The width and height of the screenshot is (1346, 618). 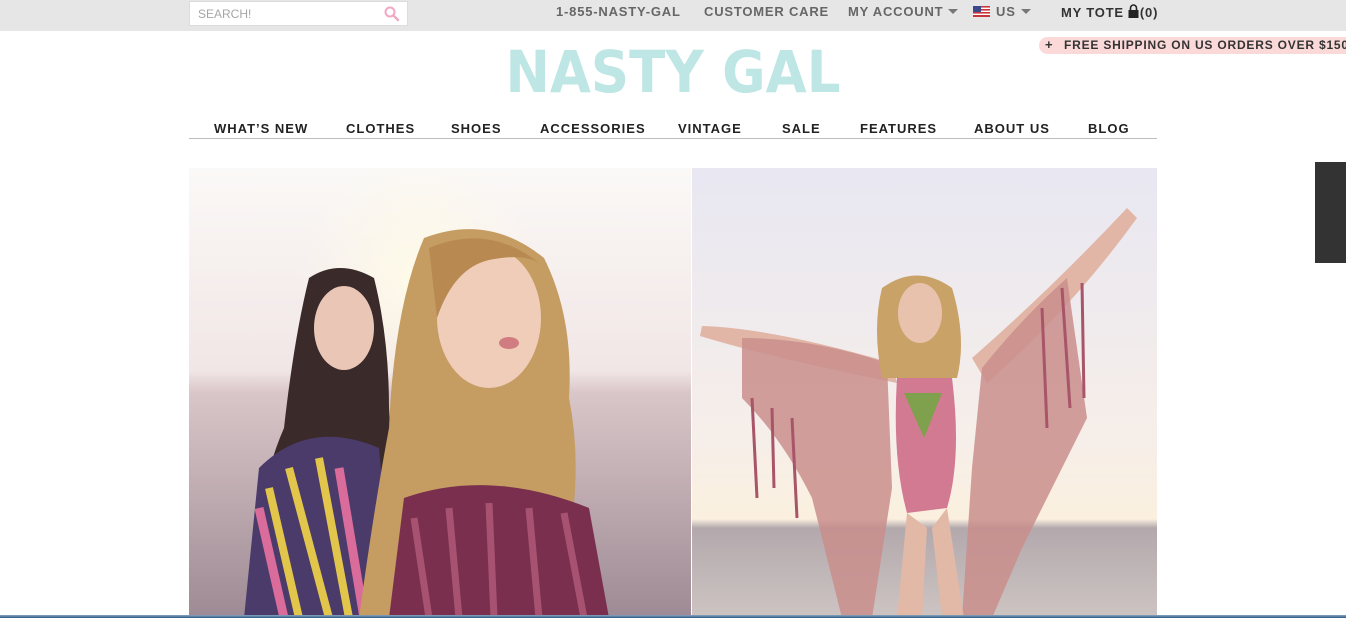 What do you see at coordinates (392, 14) in the screenshot?
I see `search-icon` at bounding box center [392, 14].